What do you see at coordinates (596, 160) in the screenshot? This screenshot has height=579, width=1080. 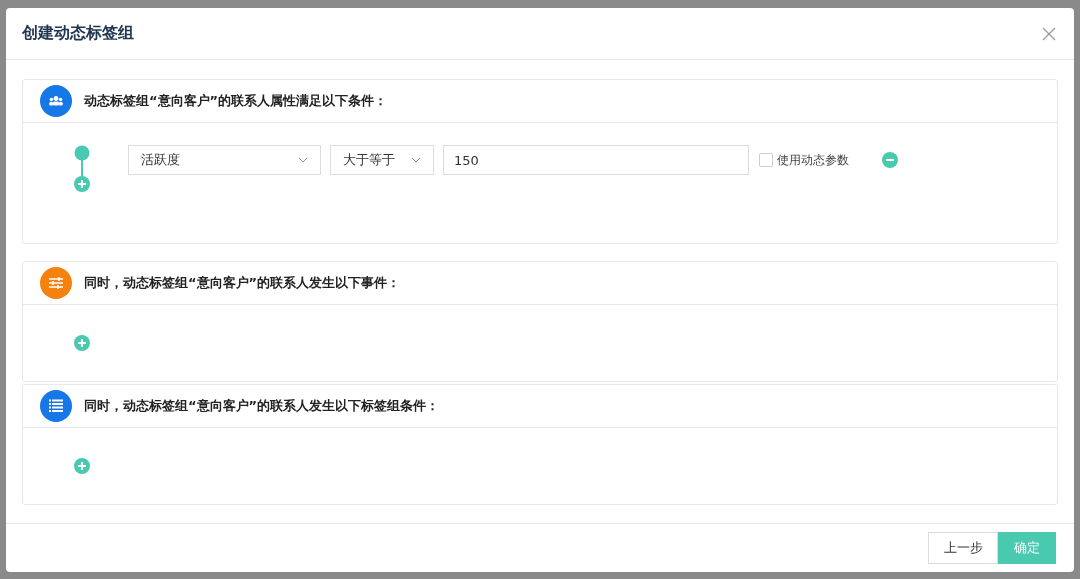 I see `value-input: 150` at bounding box center [596, 160].